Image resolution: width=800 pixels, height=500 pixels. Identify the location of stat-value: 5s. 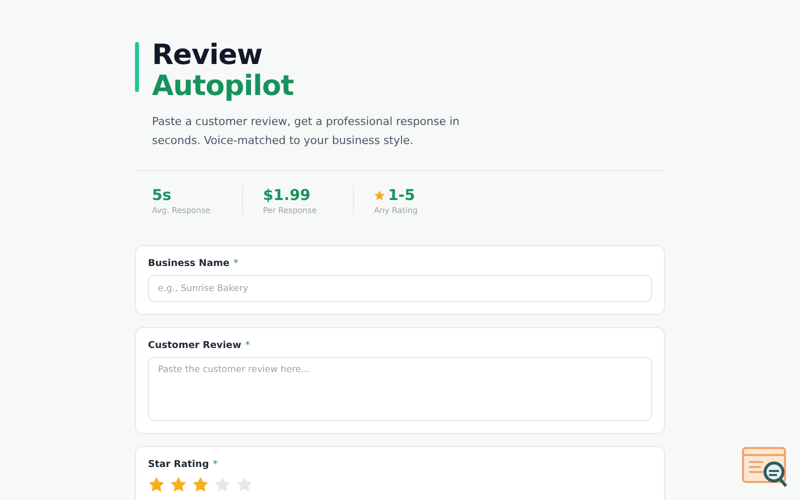
(162, 195).